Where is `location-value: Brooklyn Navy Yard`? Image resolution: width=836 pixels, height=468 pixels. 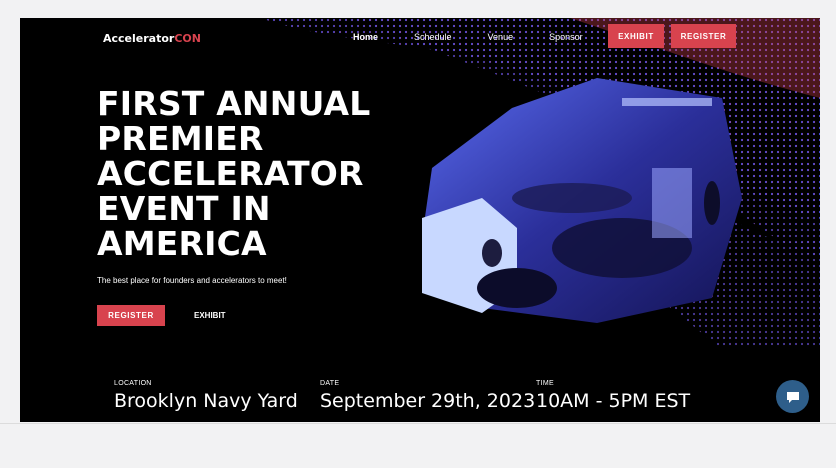
location-value: Brooklyn Navy Yard is located at coordinates (206, 401).